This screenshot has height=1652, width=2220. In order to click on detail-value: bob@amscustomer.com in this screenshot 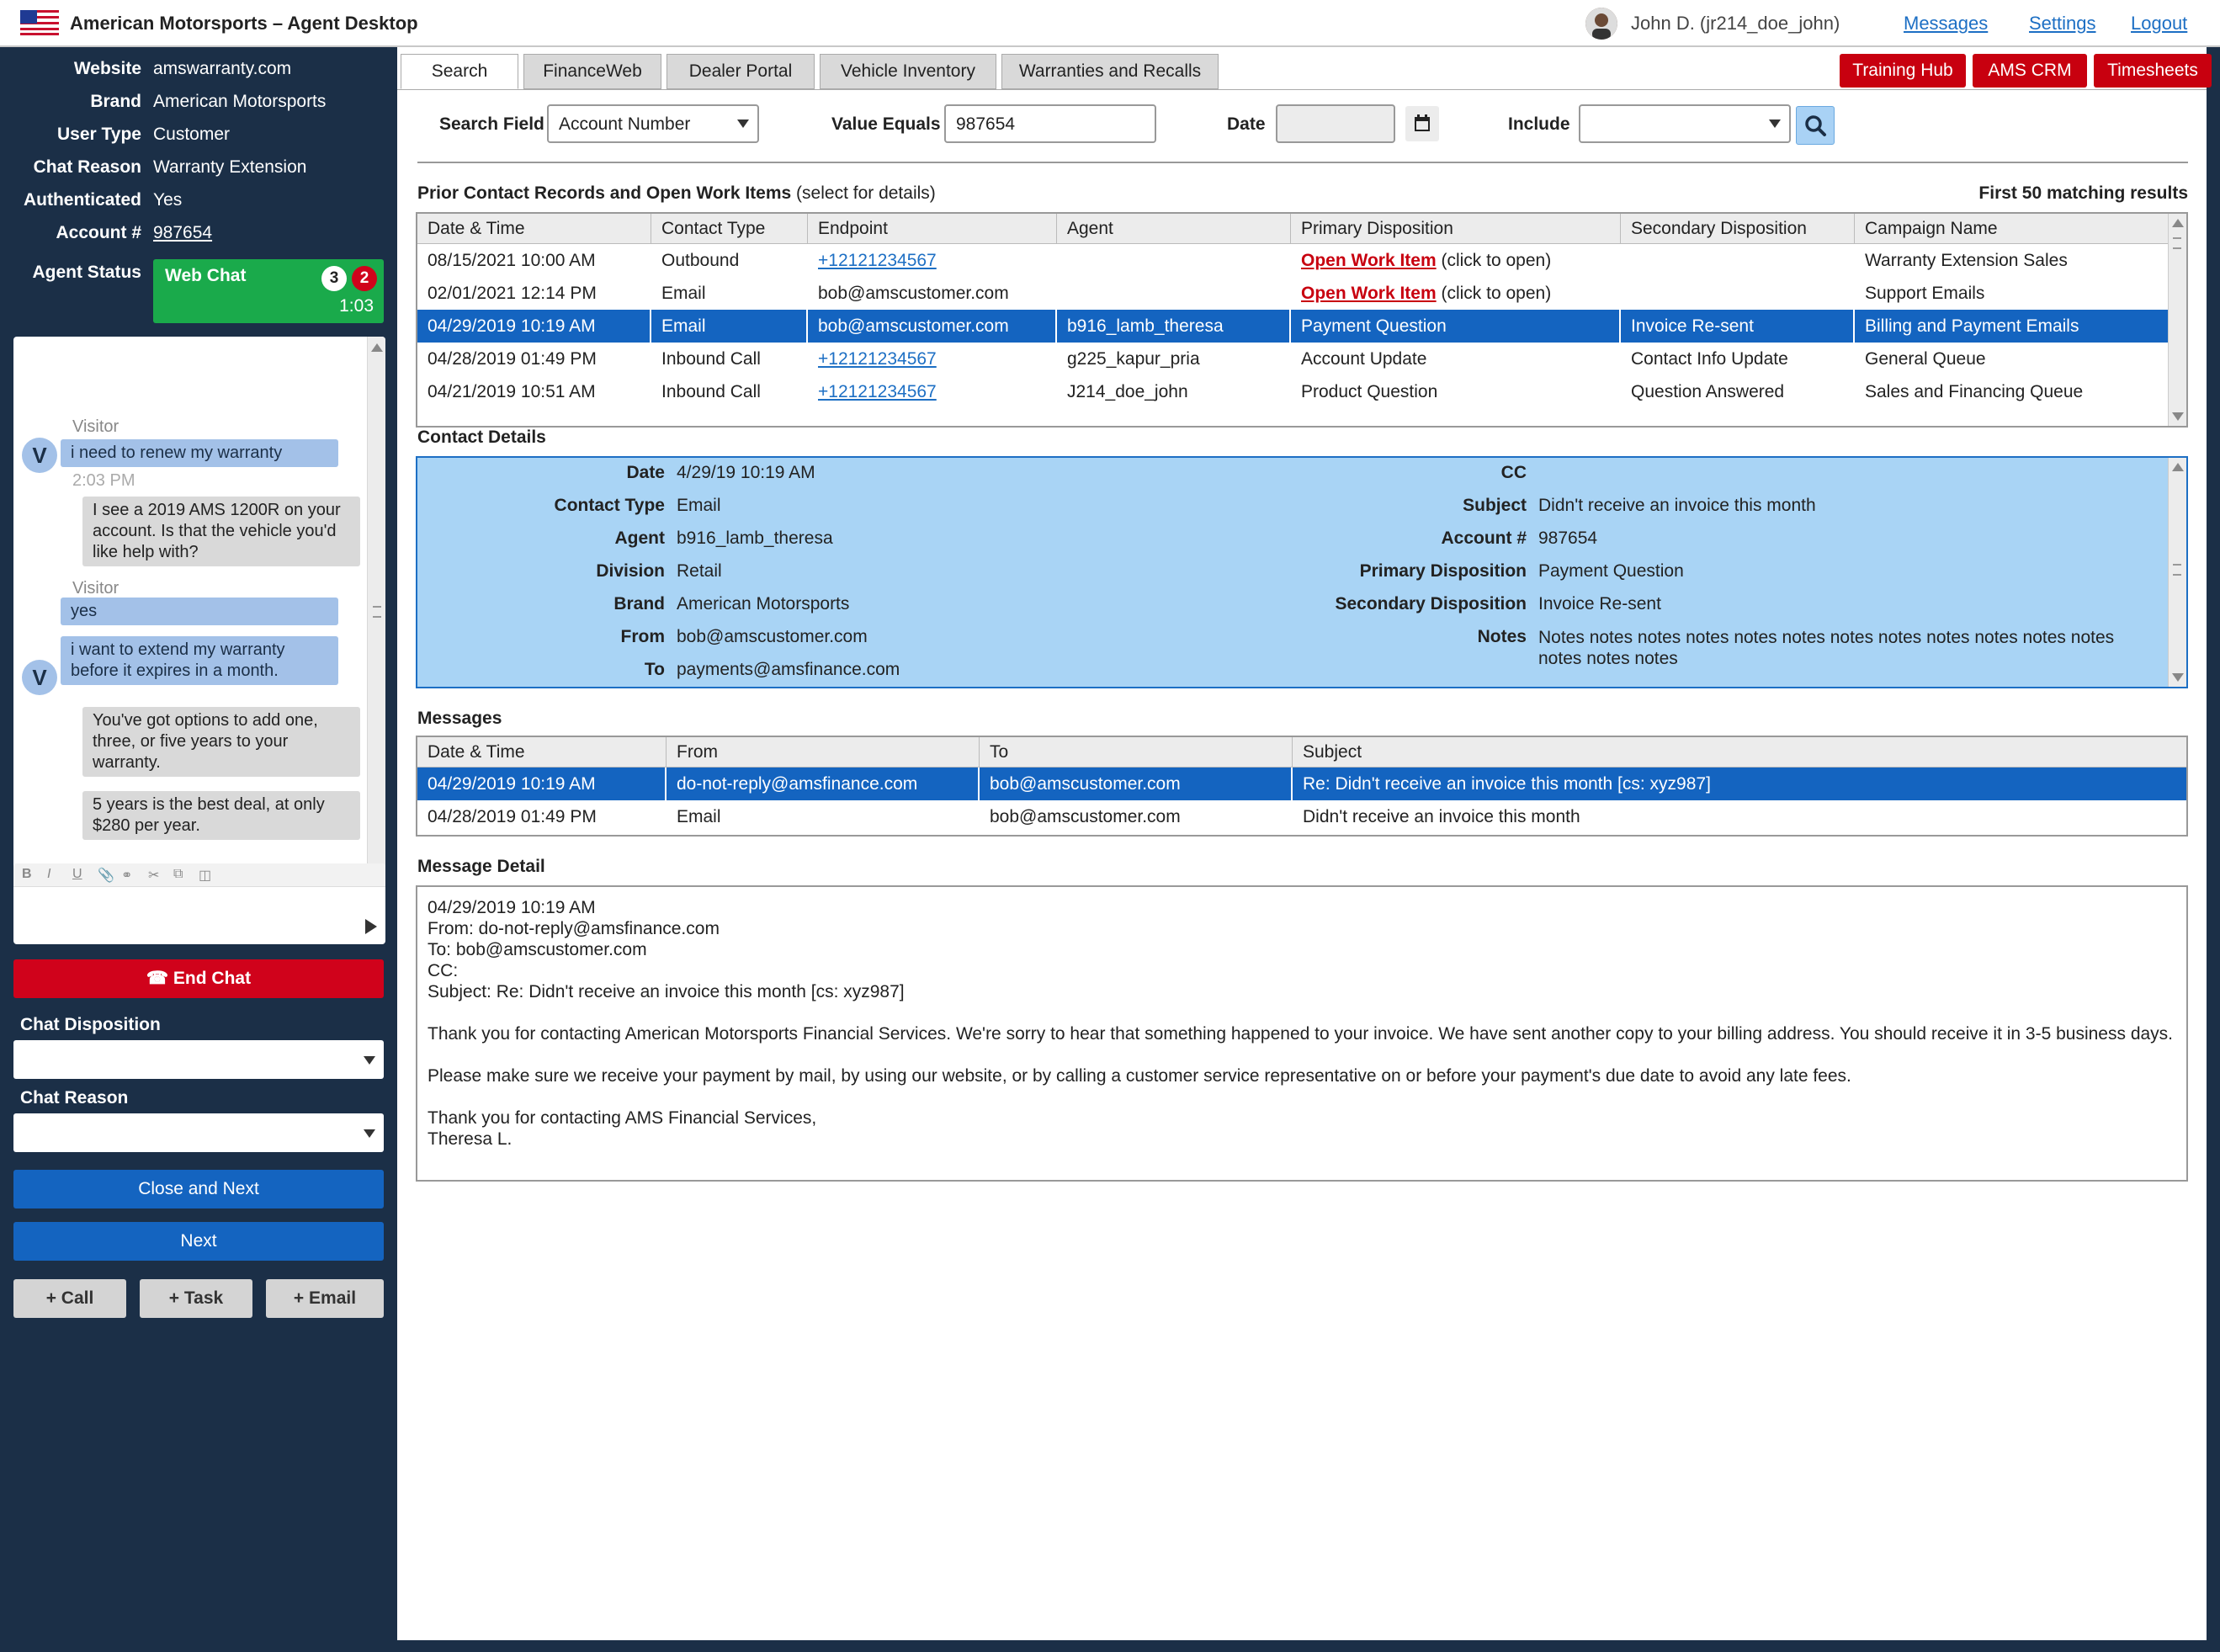, I will do `click(772, 636)`.